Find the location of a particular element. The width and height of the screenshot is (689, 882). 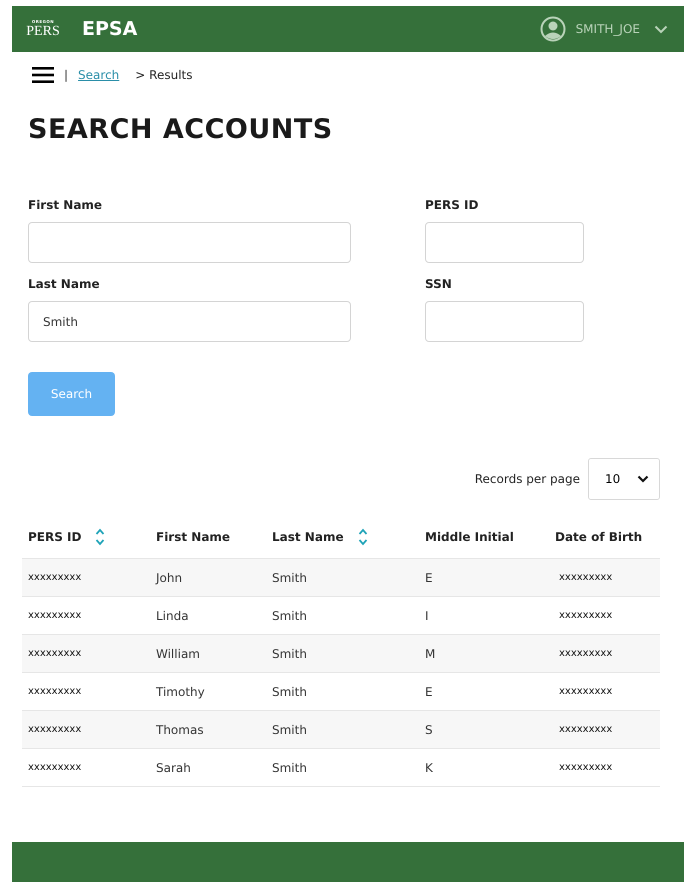

user-menu: SMITH_JOE is located at coordinates (622, 29).